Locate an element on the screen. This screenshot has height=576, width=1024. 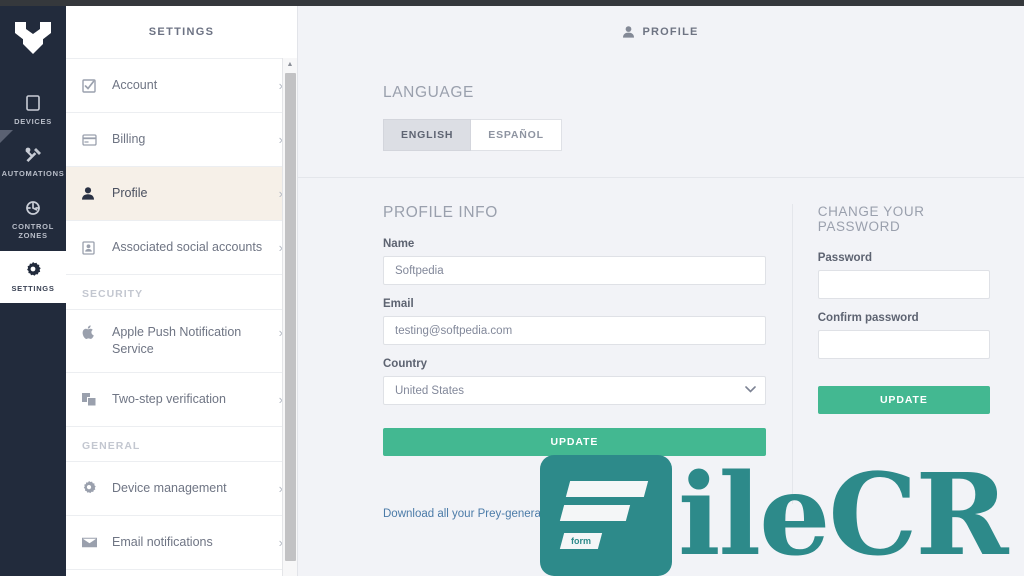
language-section: LANGUAGE ENGLISH ESPAÑOL is located at coordinates (686, 117).